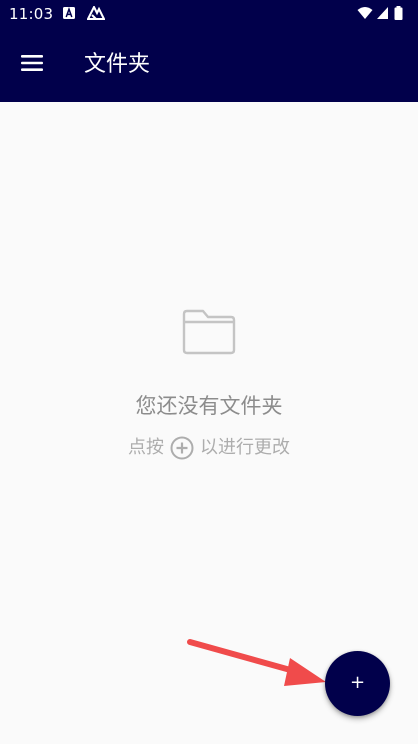 The height and width of the screenshot is (744, 418). What do you see at coordinates (365, 13) in the screenshot?
I see `wifi-icon` at bounding box center [365, 13].